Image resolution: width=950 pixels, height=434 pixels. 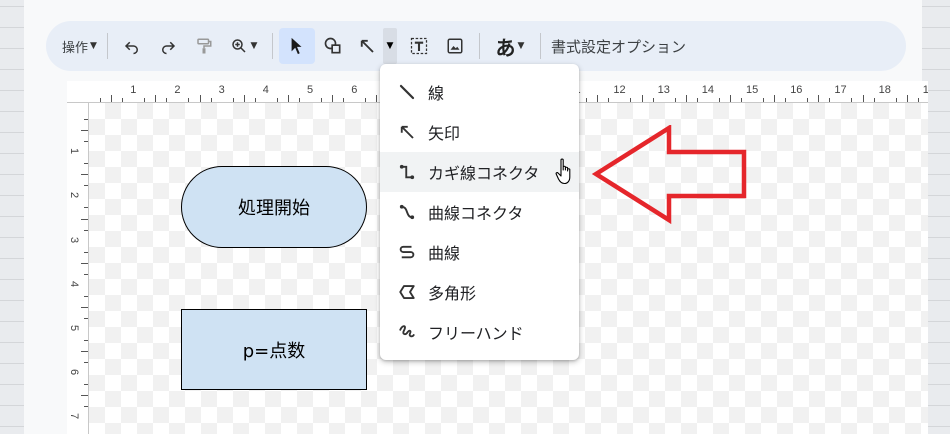 I want to click on select-tool-button, so click(x=296, y=46).